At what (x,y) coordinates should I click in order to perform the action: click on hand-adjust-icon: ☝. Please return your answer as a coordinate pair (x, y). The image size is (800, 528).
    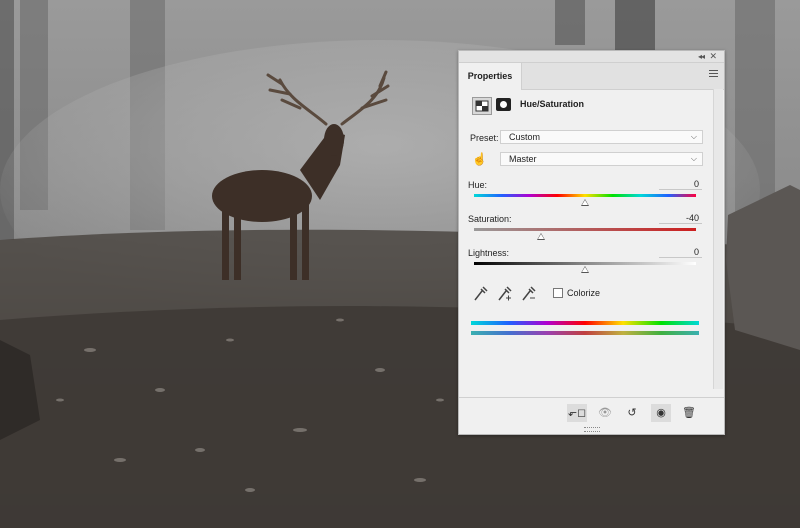
    Looking at the image, I should click on (479, 159).